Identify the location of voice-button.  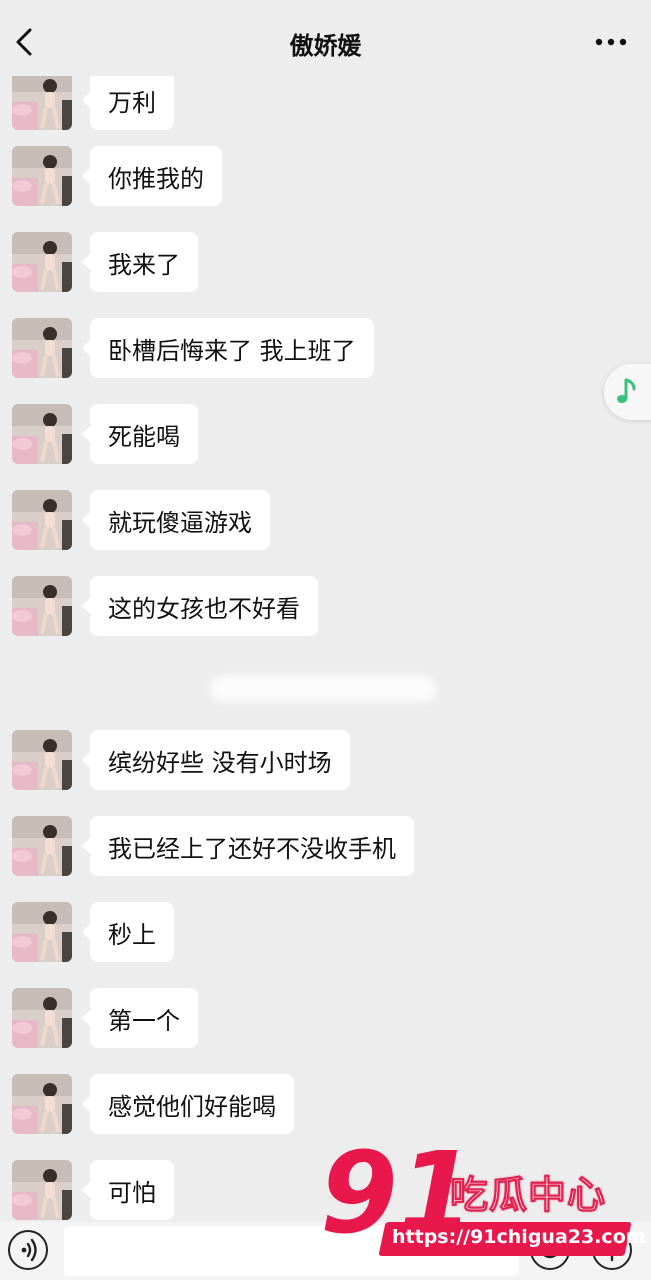
(28, 1250).